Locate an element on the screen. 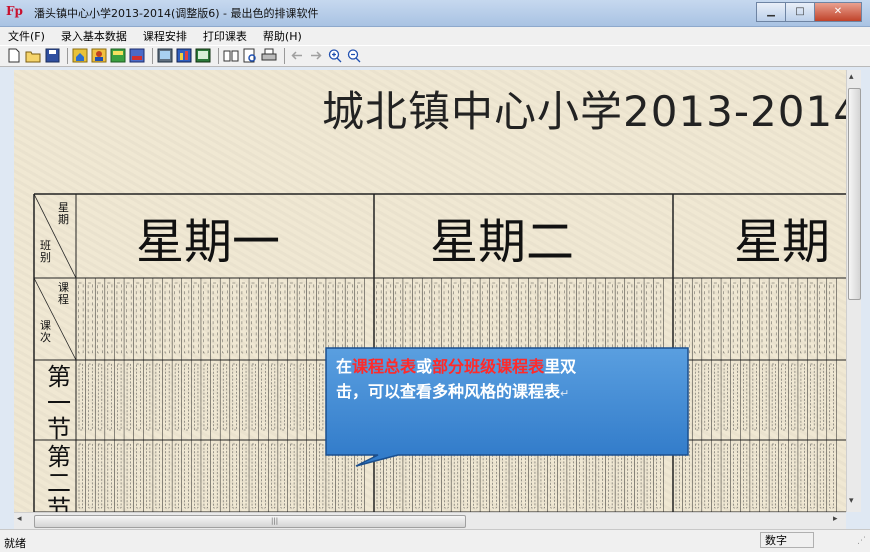 The width and height of the screenshot is (870, 552). room-icon is located at coordinates (137, 56).